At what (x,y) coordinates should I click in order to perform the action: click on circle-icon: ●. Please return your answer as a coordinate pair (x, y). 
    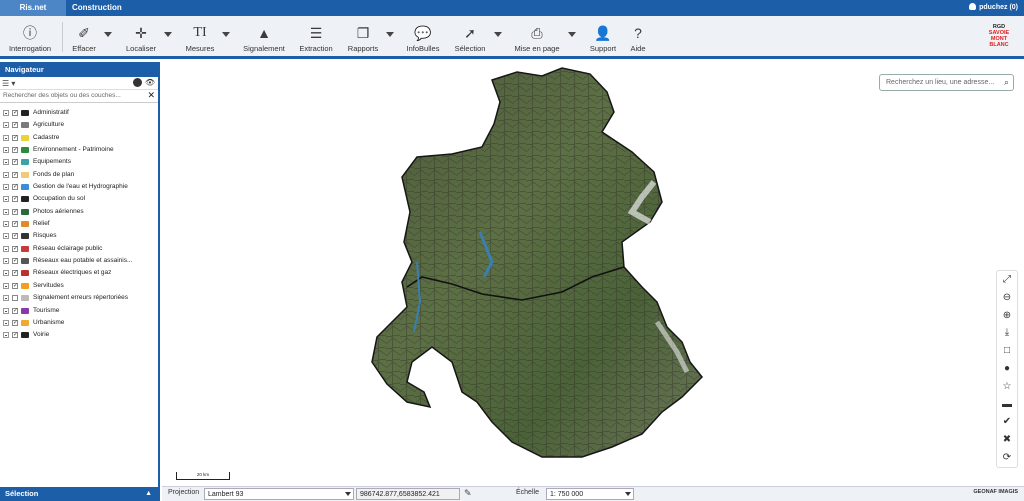
    Looking at the image, I should click on (1007, 369).